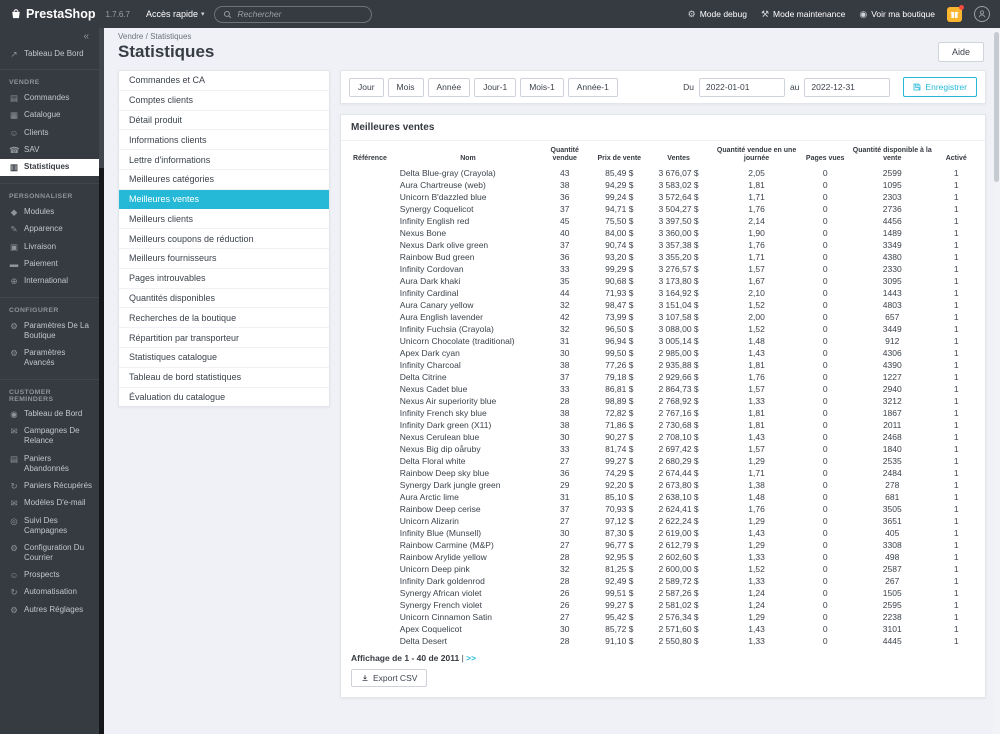 This screenshot has width=1000, height=734. What do you see at coordinates (49, 503) in the screenshot?
I see `sidebar-item-modeles-d-e-mail: ✉ Modèles D'e-mail` at bounding box center [49, 503].